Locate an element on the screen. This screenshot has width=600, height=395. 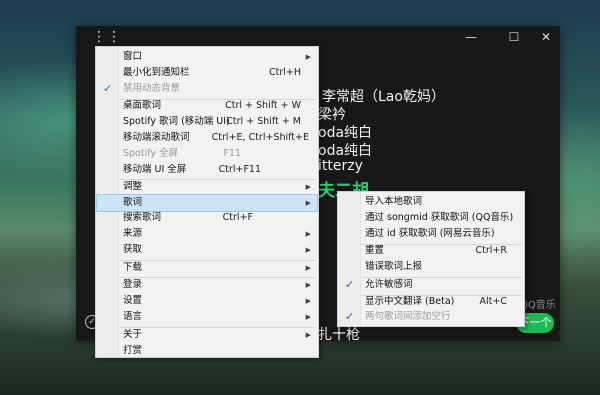
menu-item-window: 窗口 ▶ is located at coordinates (207, 57).